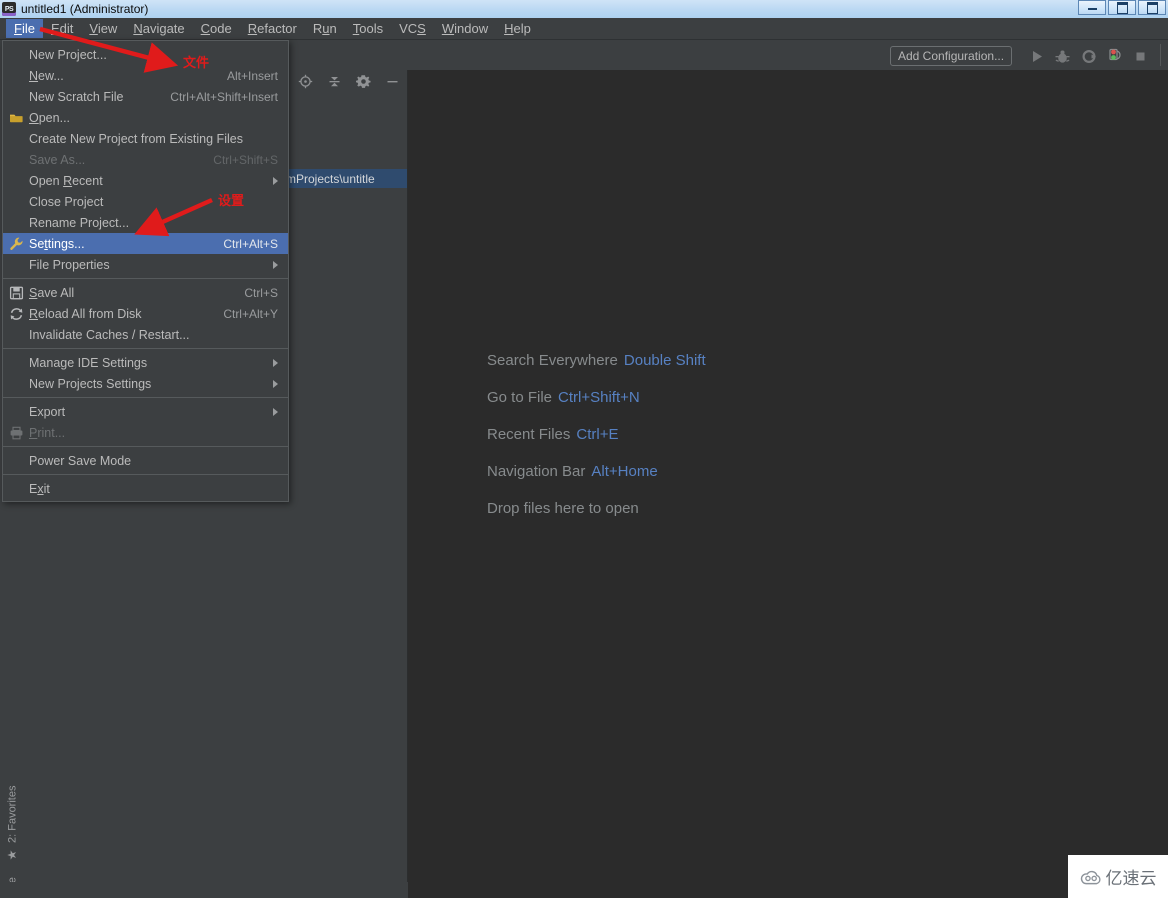  I want to click on wrench-icon, so click(16, 243).